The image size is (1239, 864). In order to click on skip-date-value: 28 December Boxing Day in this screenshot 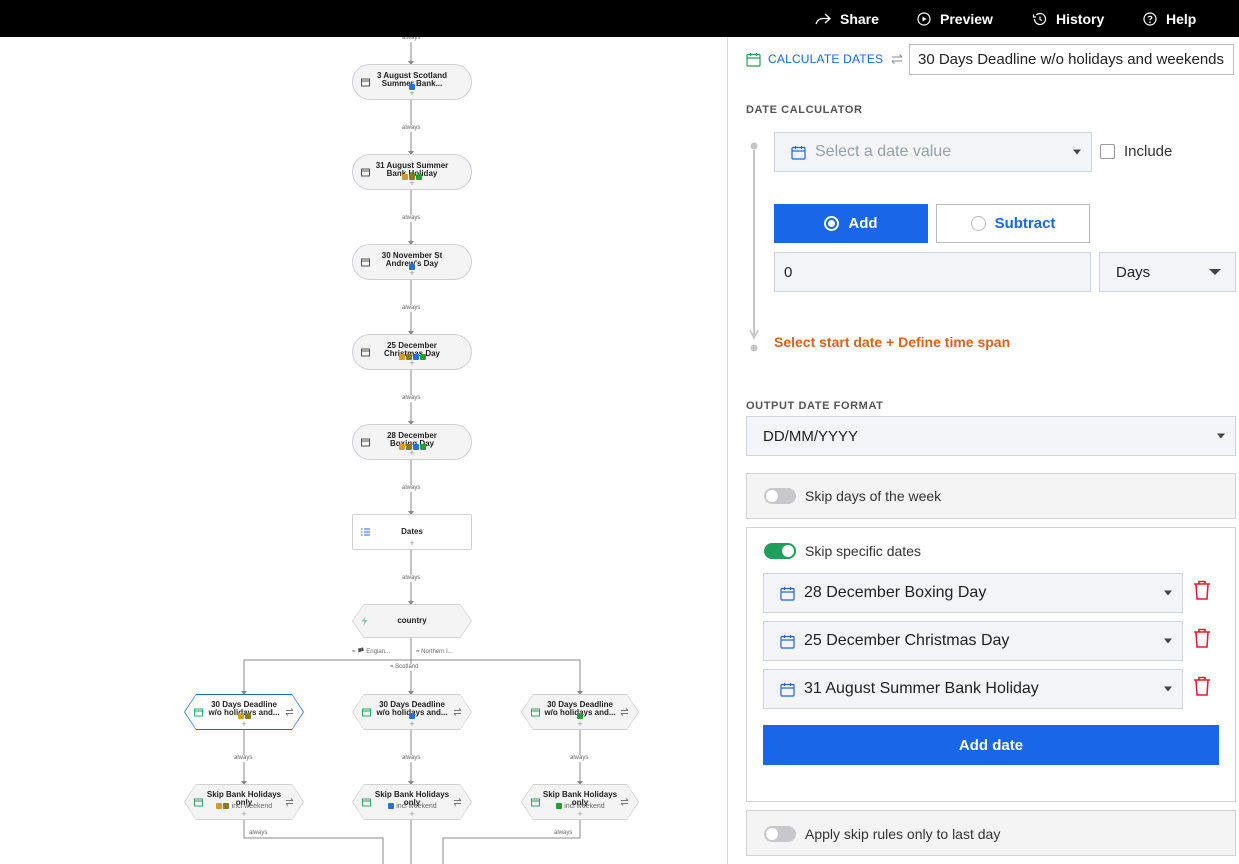, I will do `click(895, 592)`.